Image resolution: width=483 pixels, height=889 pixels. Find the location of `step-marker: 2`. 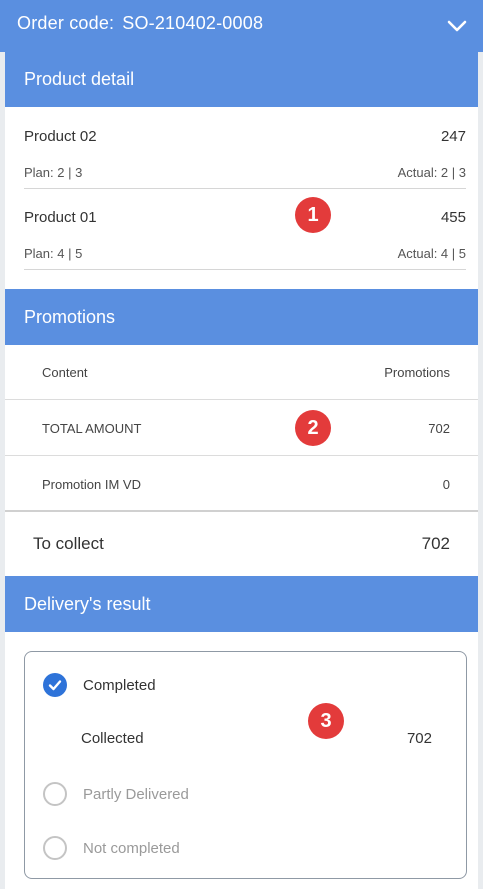

step-marker: 2 is located at coordinates (313, 428).